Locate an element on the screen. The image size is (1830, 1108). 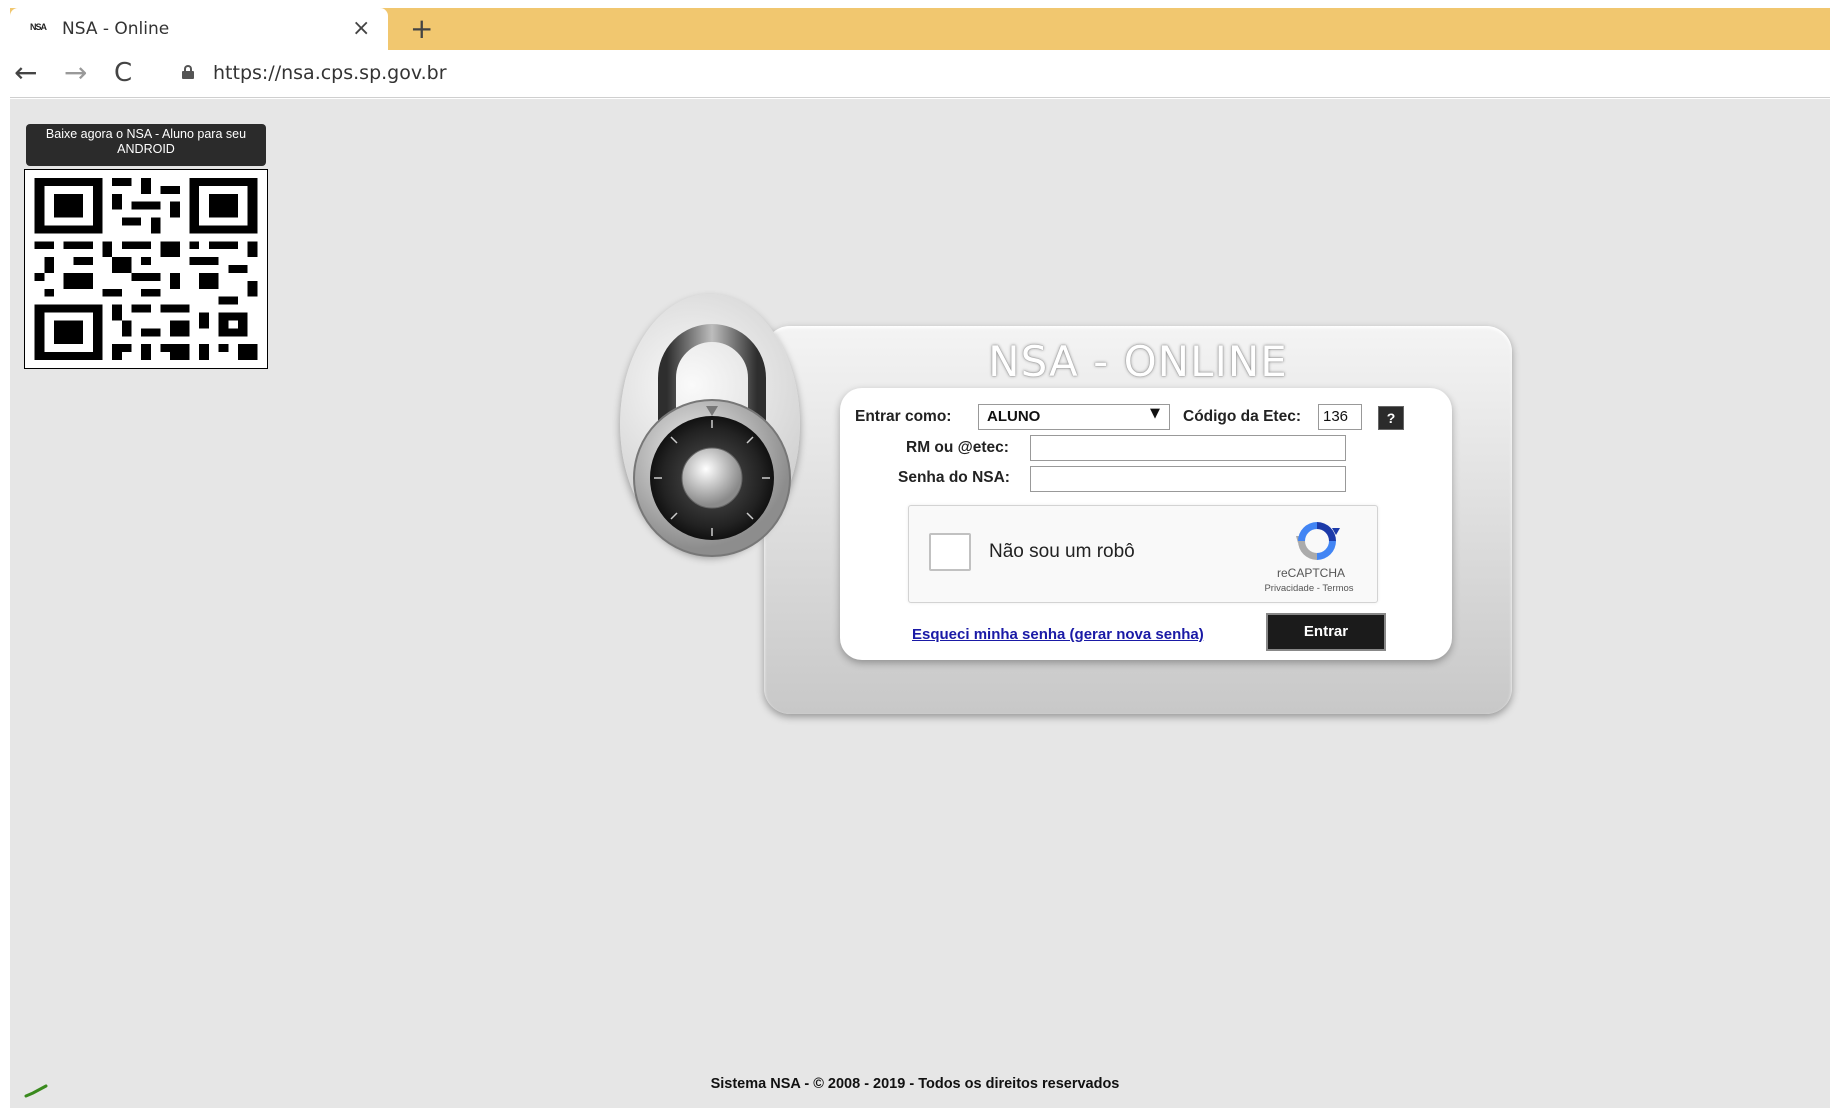
recaptcha-checkbox is located at coordinates (950, 552).